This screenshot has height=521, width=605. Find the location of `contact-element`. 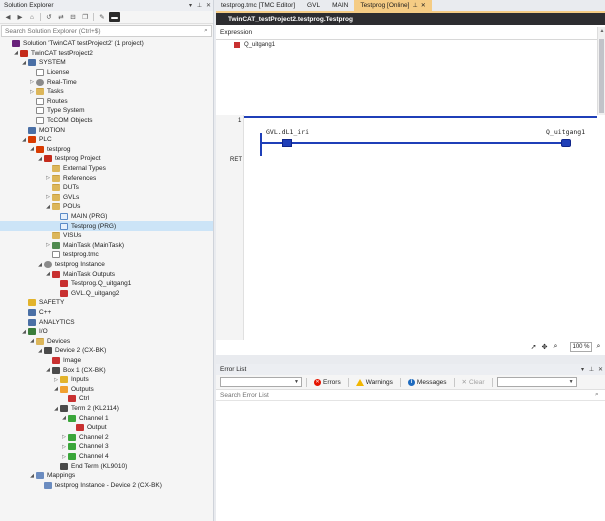

contact-element is located at coordinates (287, 143).